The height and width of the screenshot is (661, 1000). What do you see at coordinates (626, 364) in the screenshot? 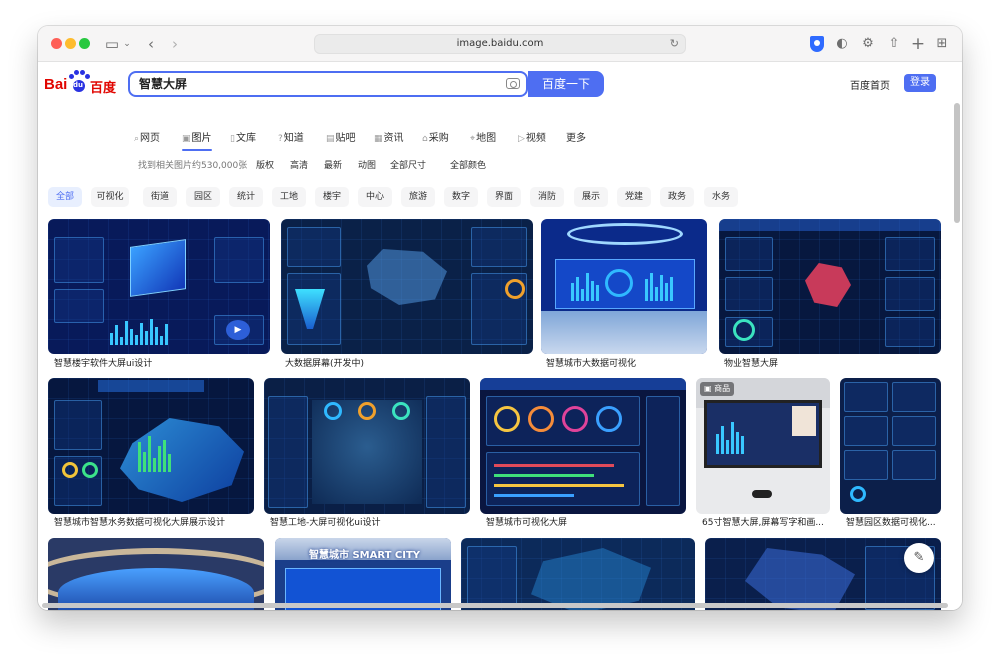
I see `result-caption: 智慧城市大数据可视化` at bounding box center [626, 364].